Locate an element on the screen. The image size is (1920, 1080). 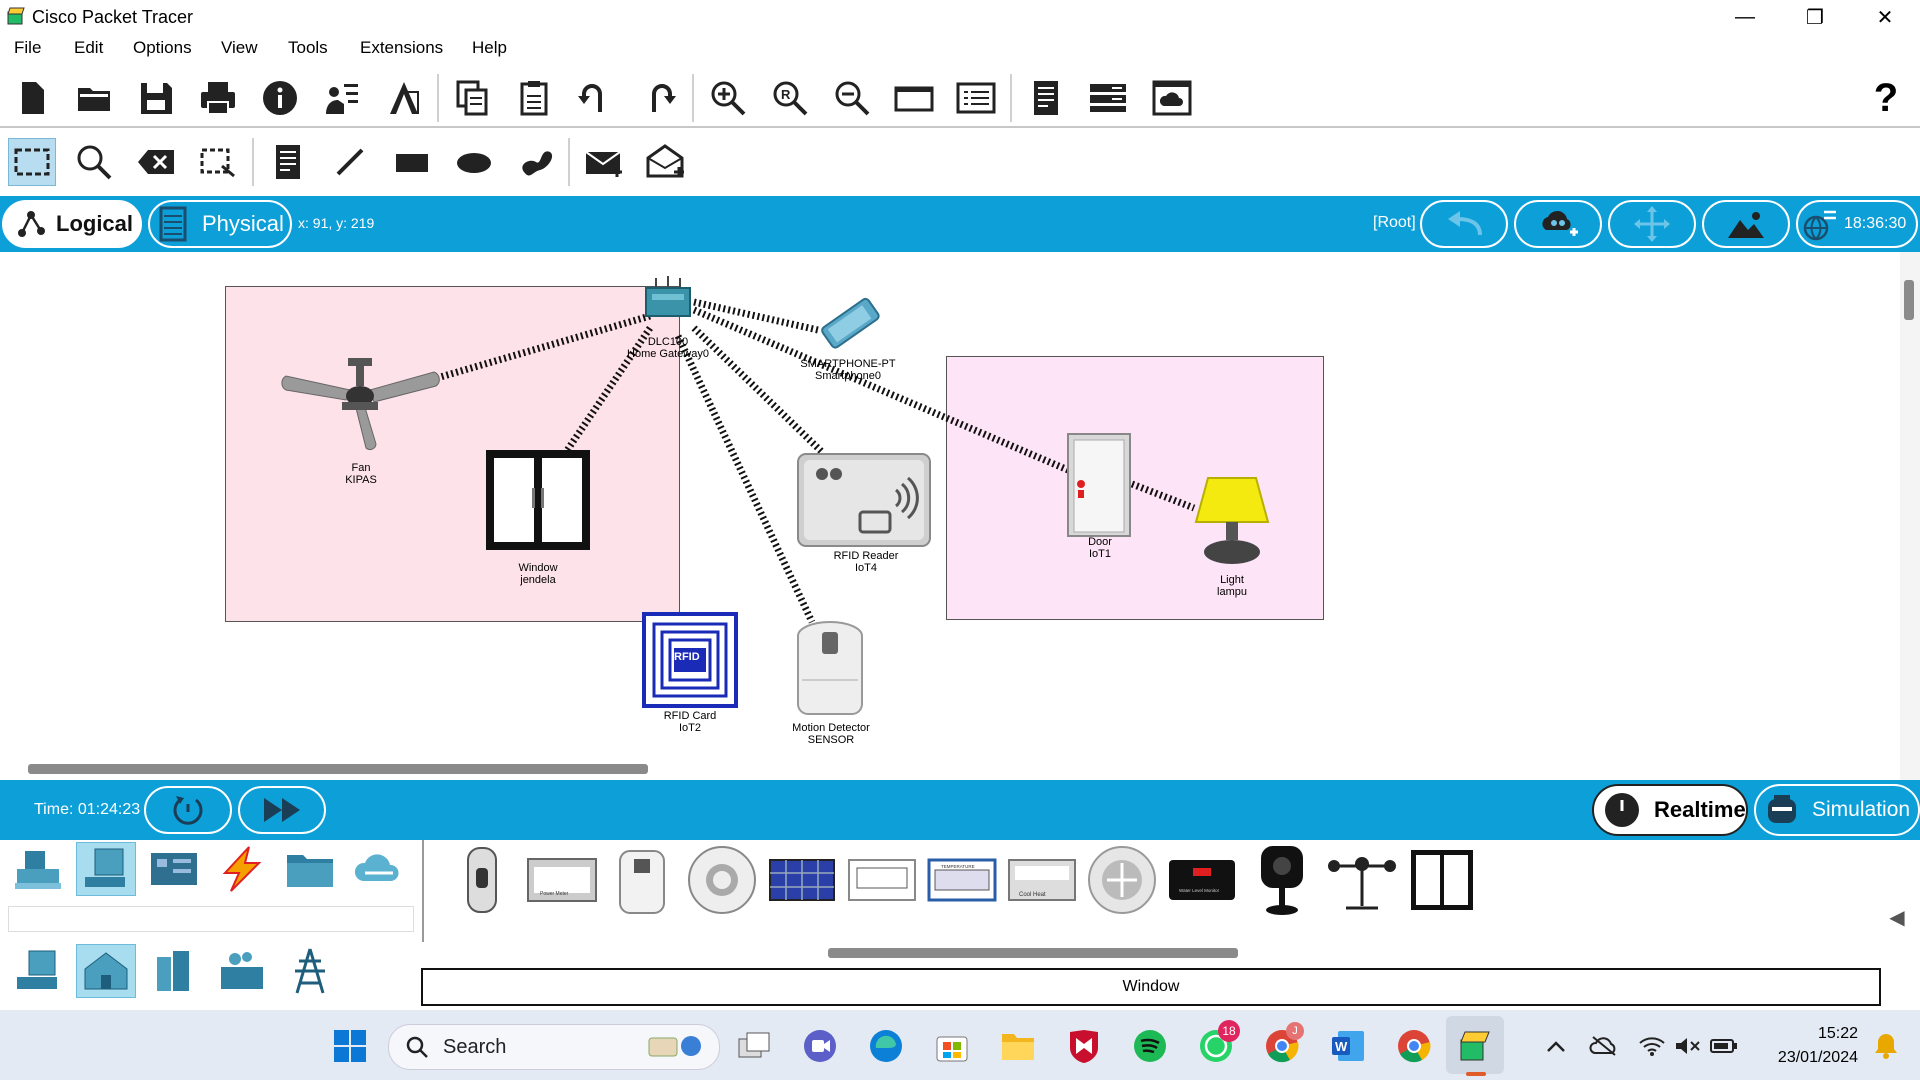
device-thumb-temperature-monitor: TEMPERATURE is located at coordinates (962, 880).